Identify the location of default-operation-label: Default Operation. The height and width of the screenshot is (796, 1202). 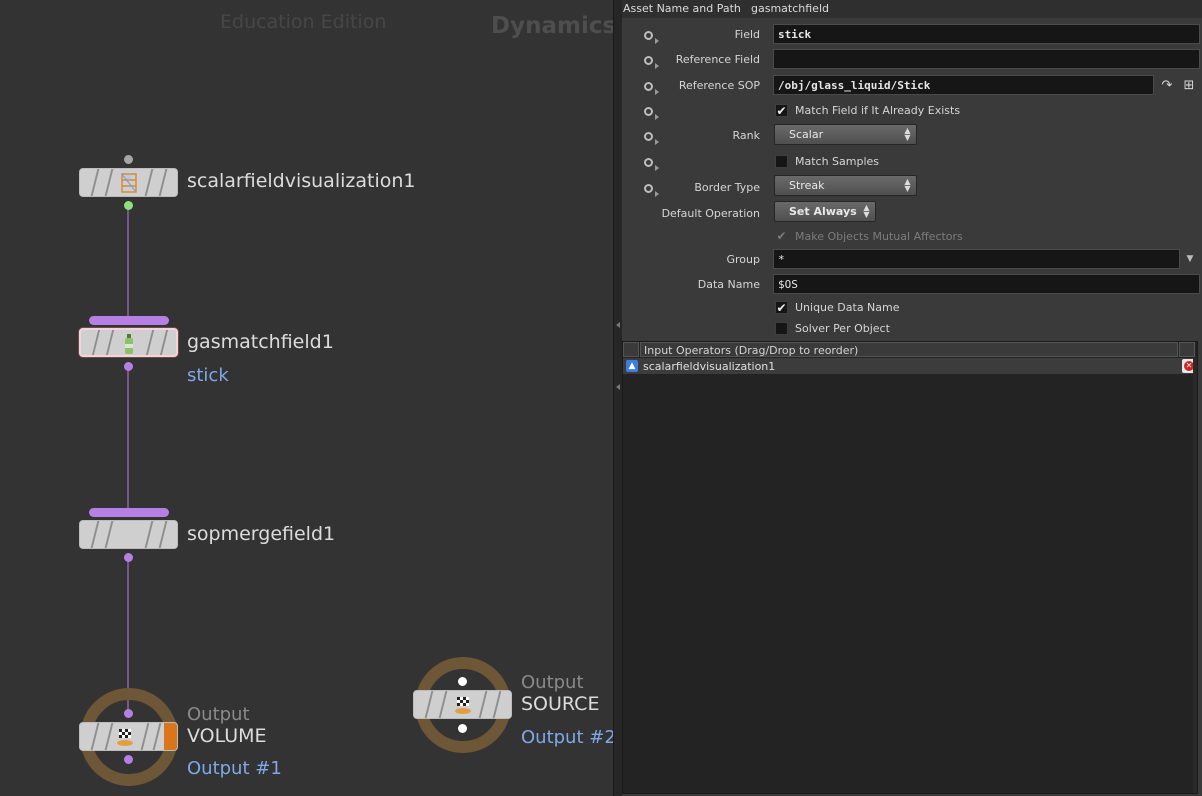
(710, 213).